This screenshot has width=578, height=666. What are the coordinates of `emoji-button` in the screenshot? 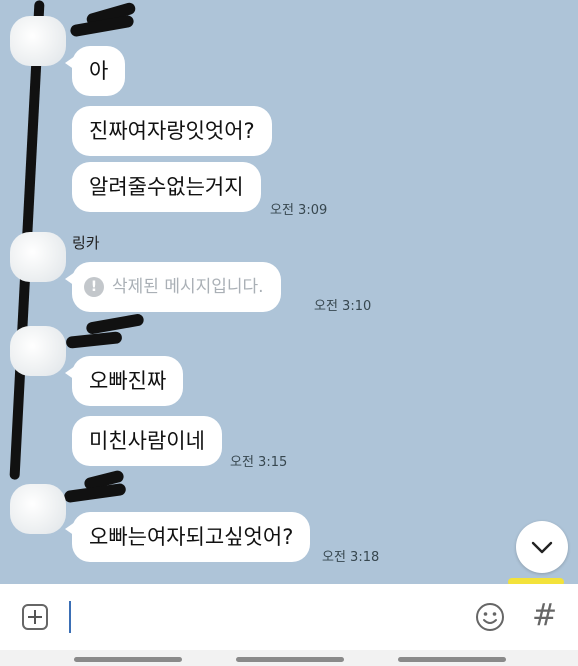 It's located at (490, 617).